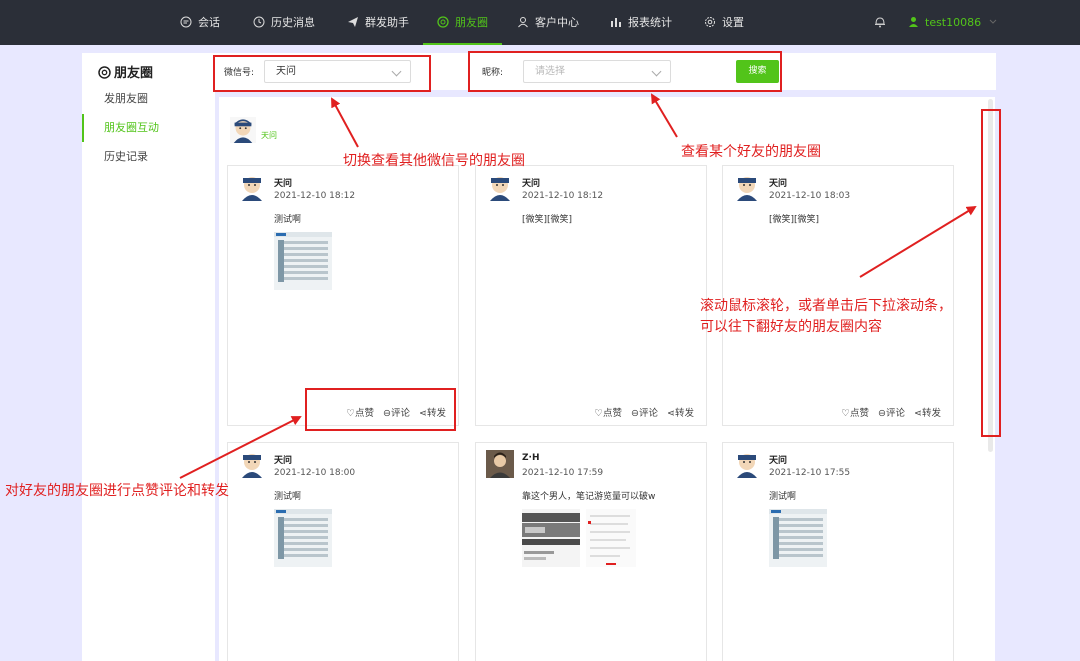 Image resolution: width=1080 pixels, height=661 pixels. I want to click on arrow-scrollbar, so click(918, 241).